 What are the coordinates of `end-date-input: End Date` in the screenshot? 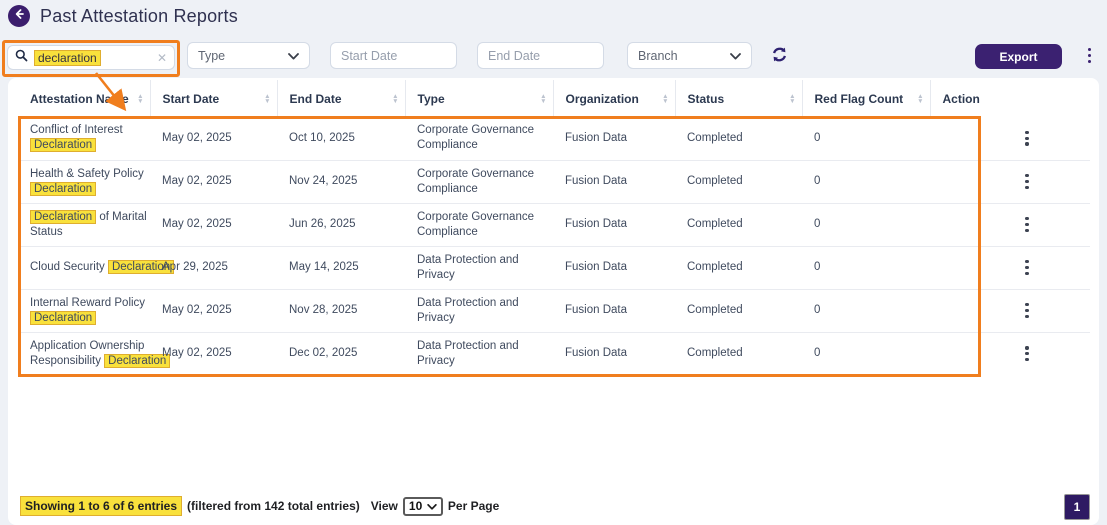 It's located at (540, 55).